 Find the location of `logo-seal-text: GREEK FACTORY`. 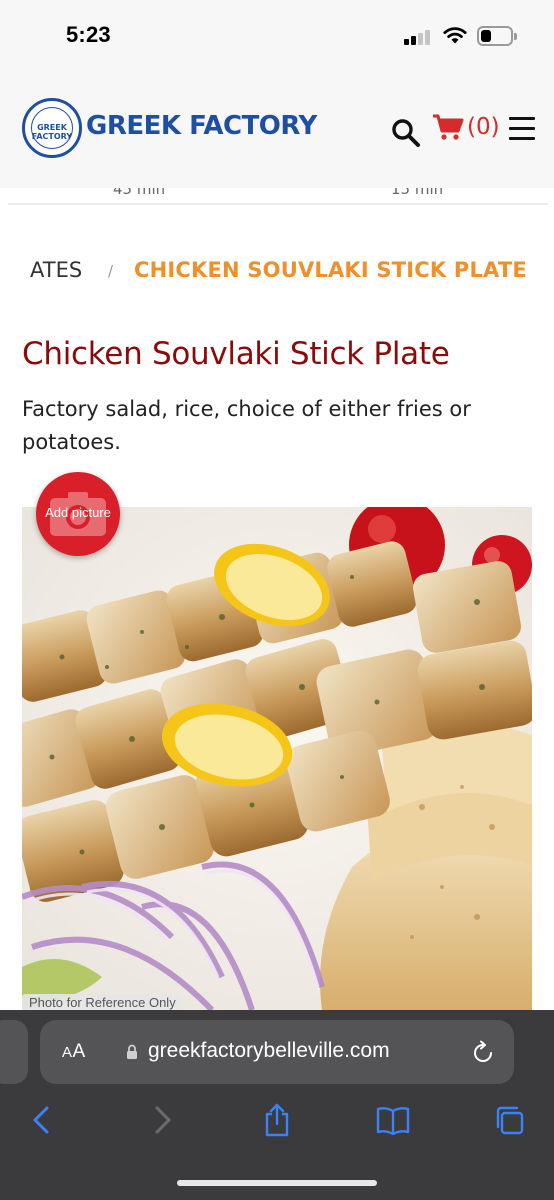

logo-seal-text: GREEK FACTORY is located at coordinates (52, 132).